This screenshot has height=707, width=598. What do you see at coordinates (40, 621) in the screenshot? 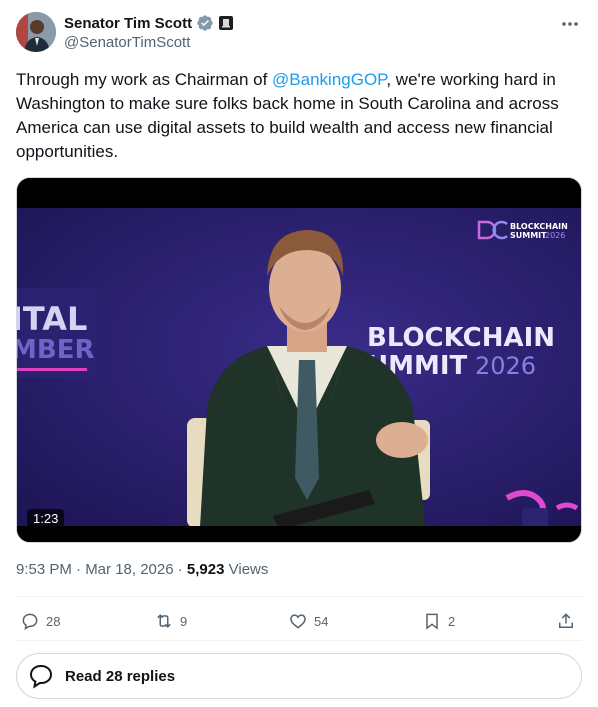
I see `reply-button: 28` at bounding box center [40, 621].